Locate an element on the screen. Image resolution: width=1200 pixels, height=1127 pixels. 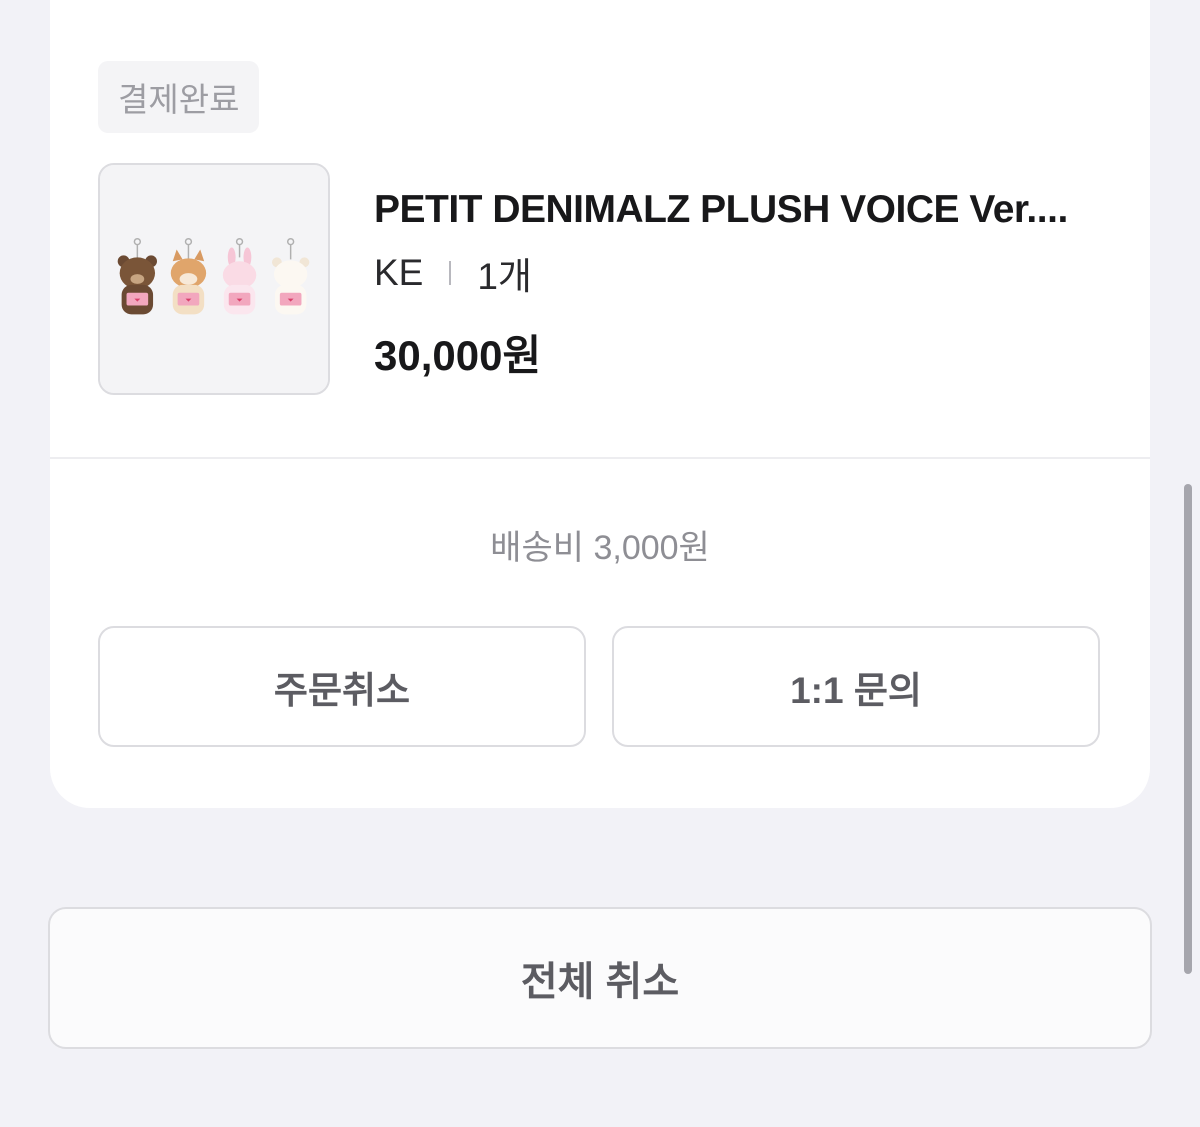
product-thumbnail is located at coordinates (214, 279).